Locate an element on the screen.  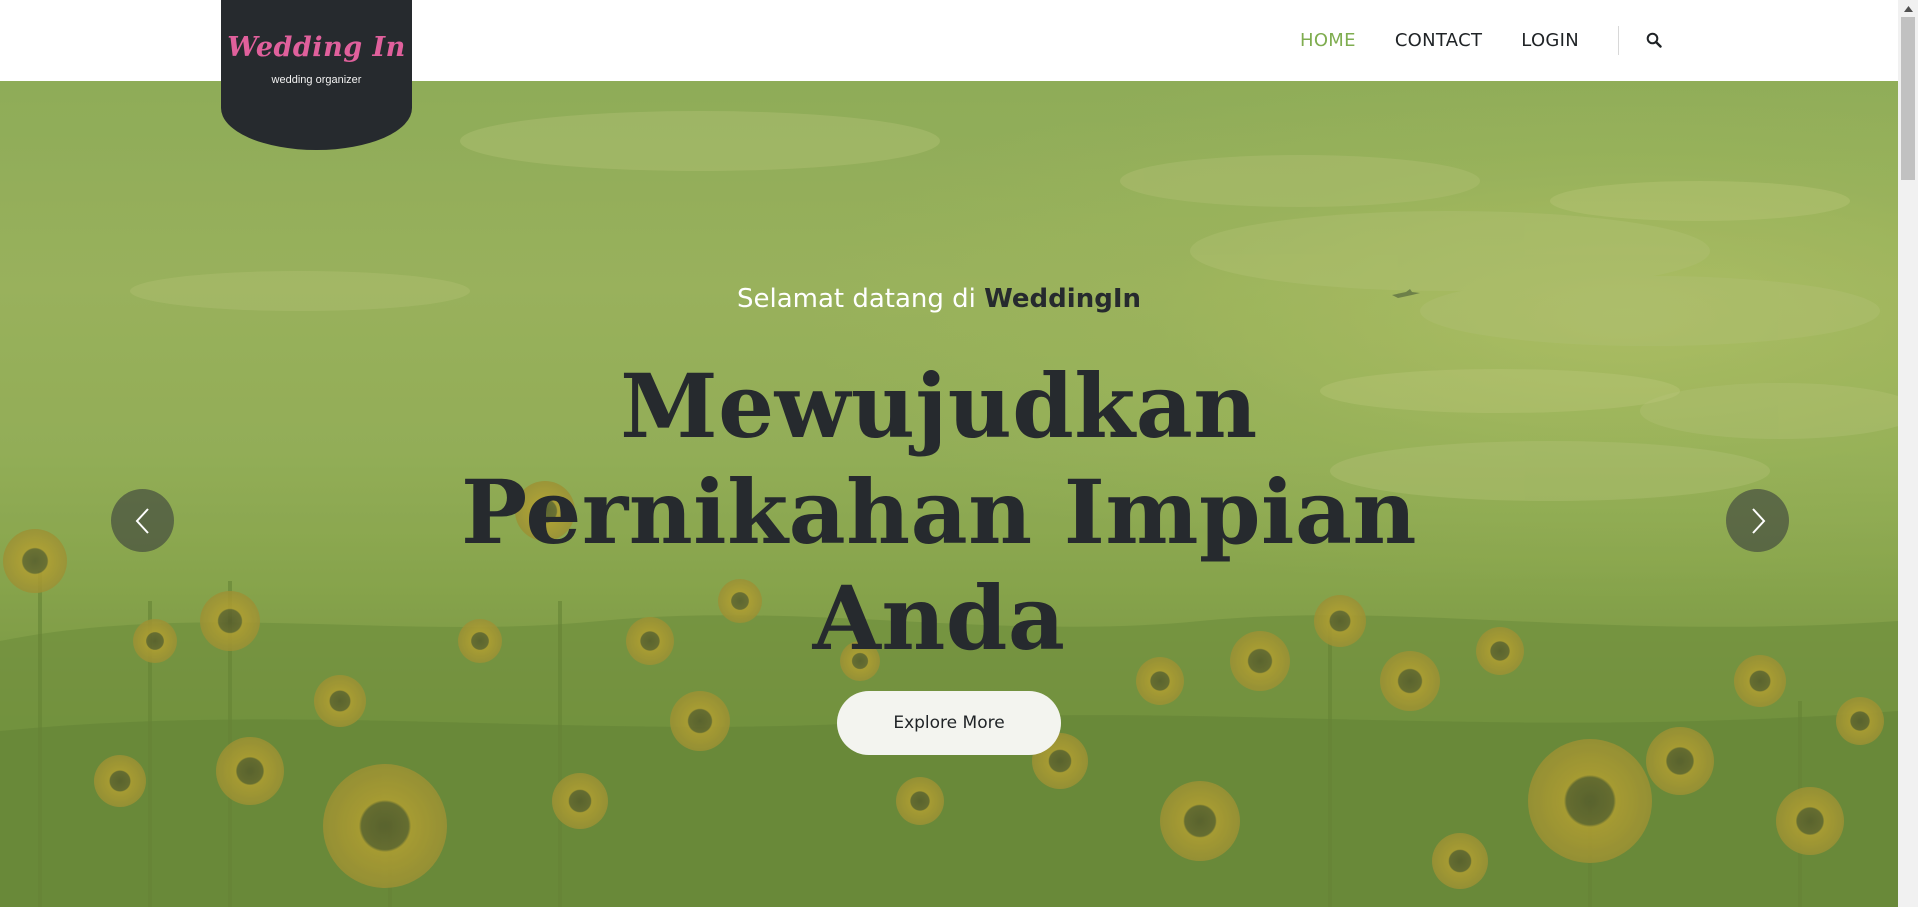
site-logo: Wedding In wedding organizer is located at coordinates (316, 75).